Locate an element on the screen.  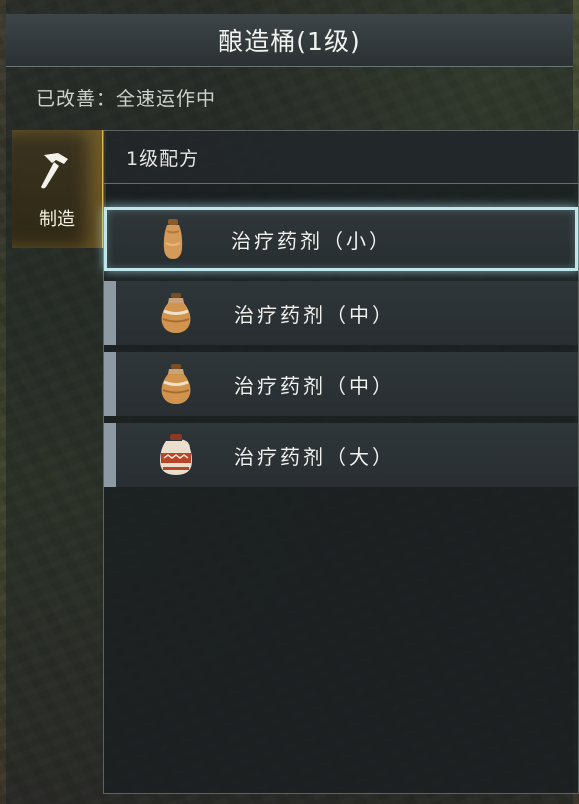
recipe-item-large-potion: 治疗药剂（大） is located at coordinates (341, 455).